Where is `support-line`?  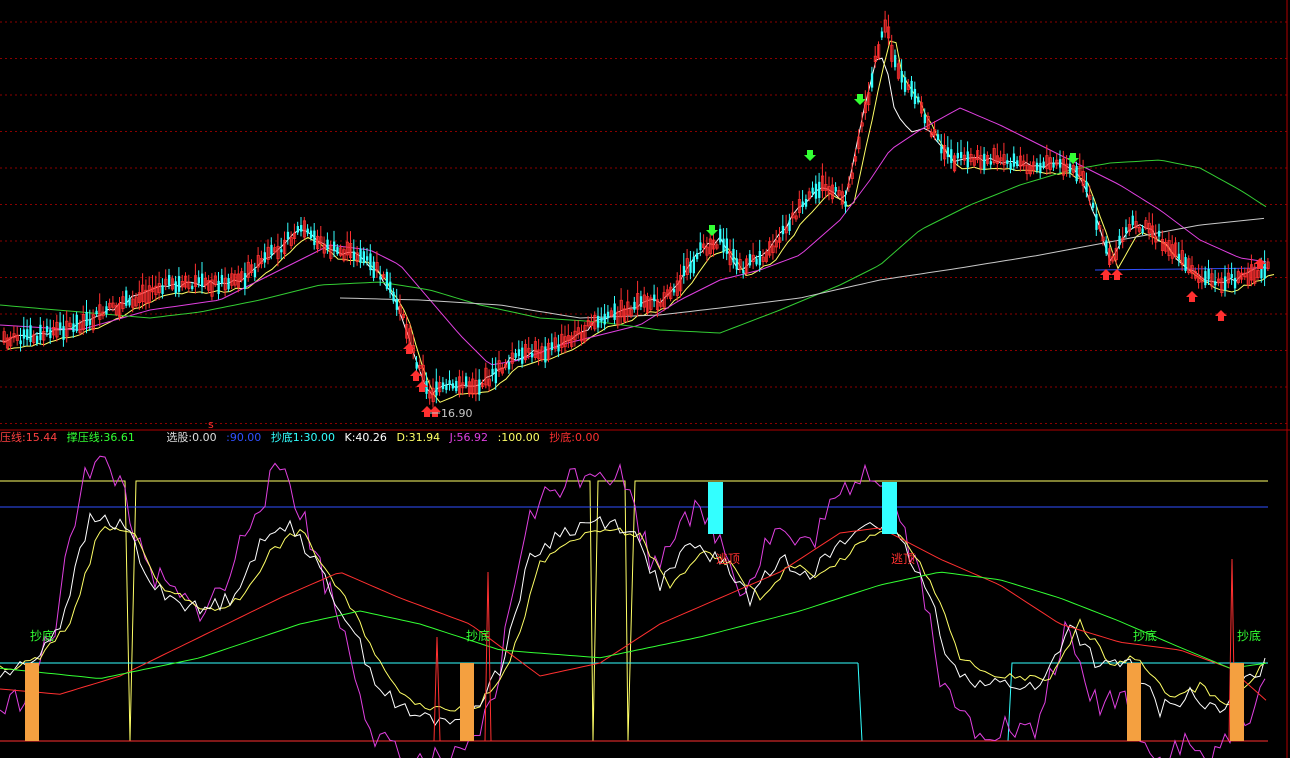 support-line is located at coordinates (1181, 269).